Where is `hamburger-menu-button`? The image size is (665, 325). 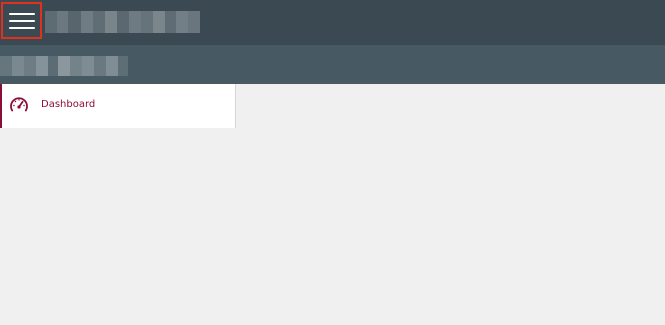
hamburger-menu-button is located at coordinates (21, 20).